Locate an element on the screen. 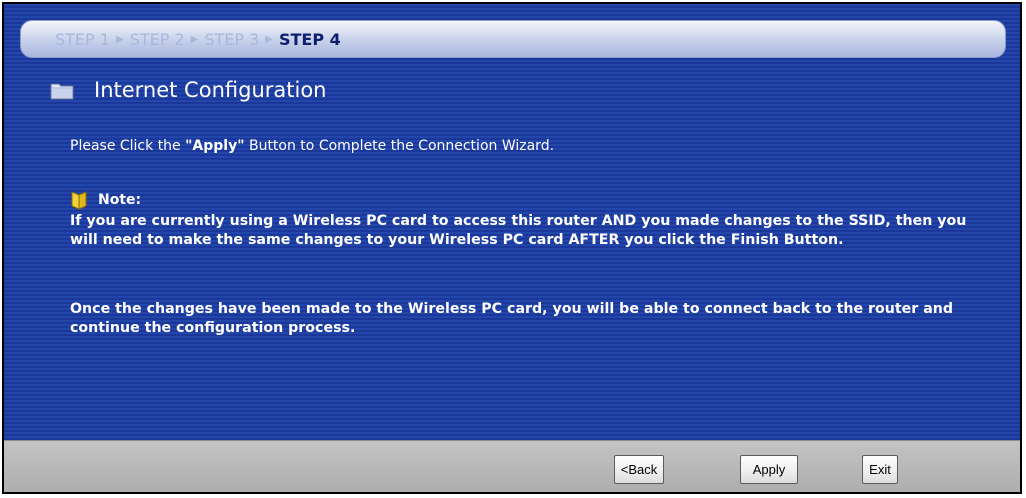 The image size is (1026, 498). step-progress-bar: STEP 1 ▶ STEP 2 ▶ STEP 3 ▶ STEP 4 is located at coordinates (513, 39).